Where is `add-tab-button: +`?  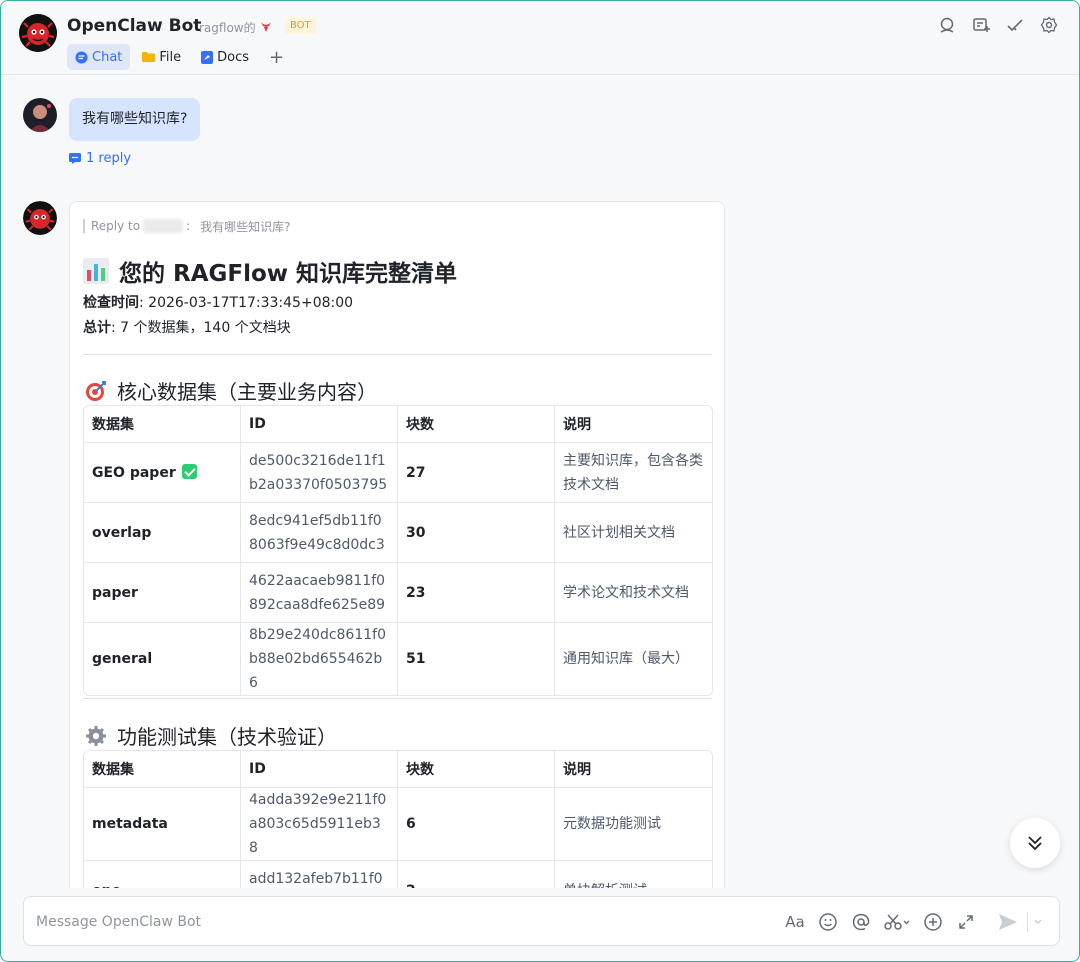
add-tab-button: + is located at coordinates (276, 57).